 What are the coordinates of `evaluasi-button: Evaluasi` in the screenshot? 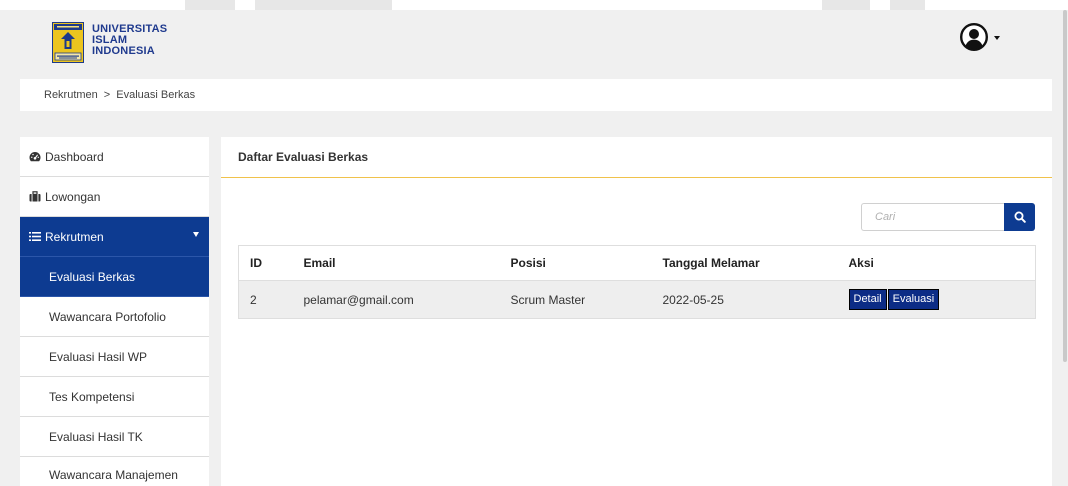 It's located at (913, 299).